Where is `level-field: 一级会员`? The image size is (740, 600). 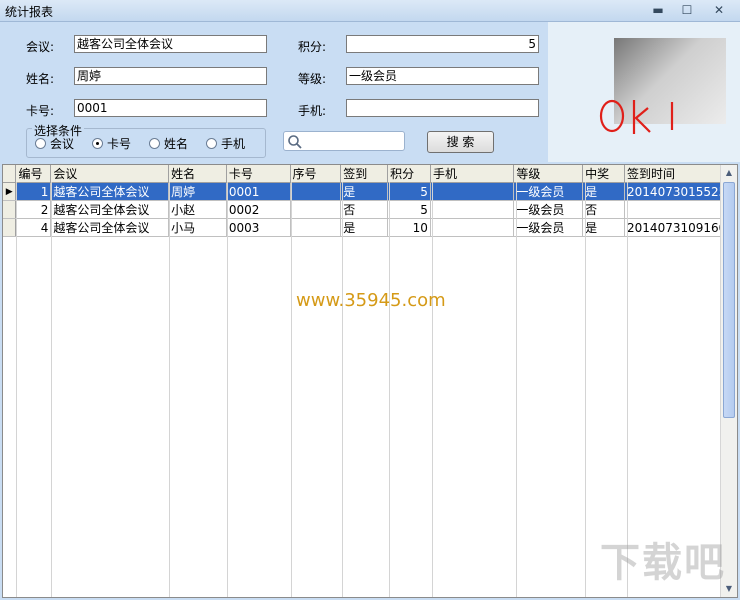 level-field: 一级会员 is located at coordinates (442, 76).